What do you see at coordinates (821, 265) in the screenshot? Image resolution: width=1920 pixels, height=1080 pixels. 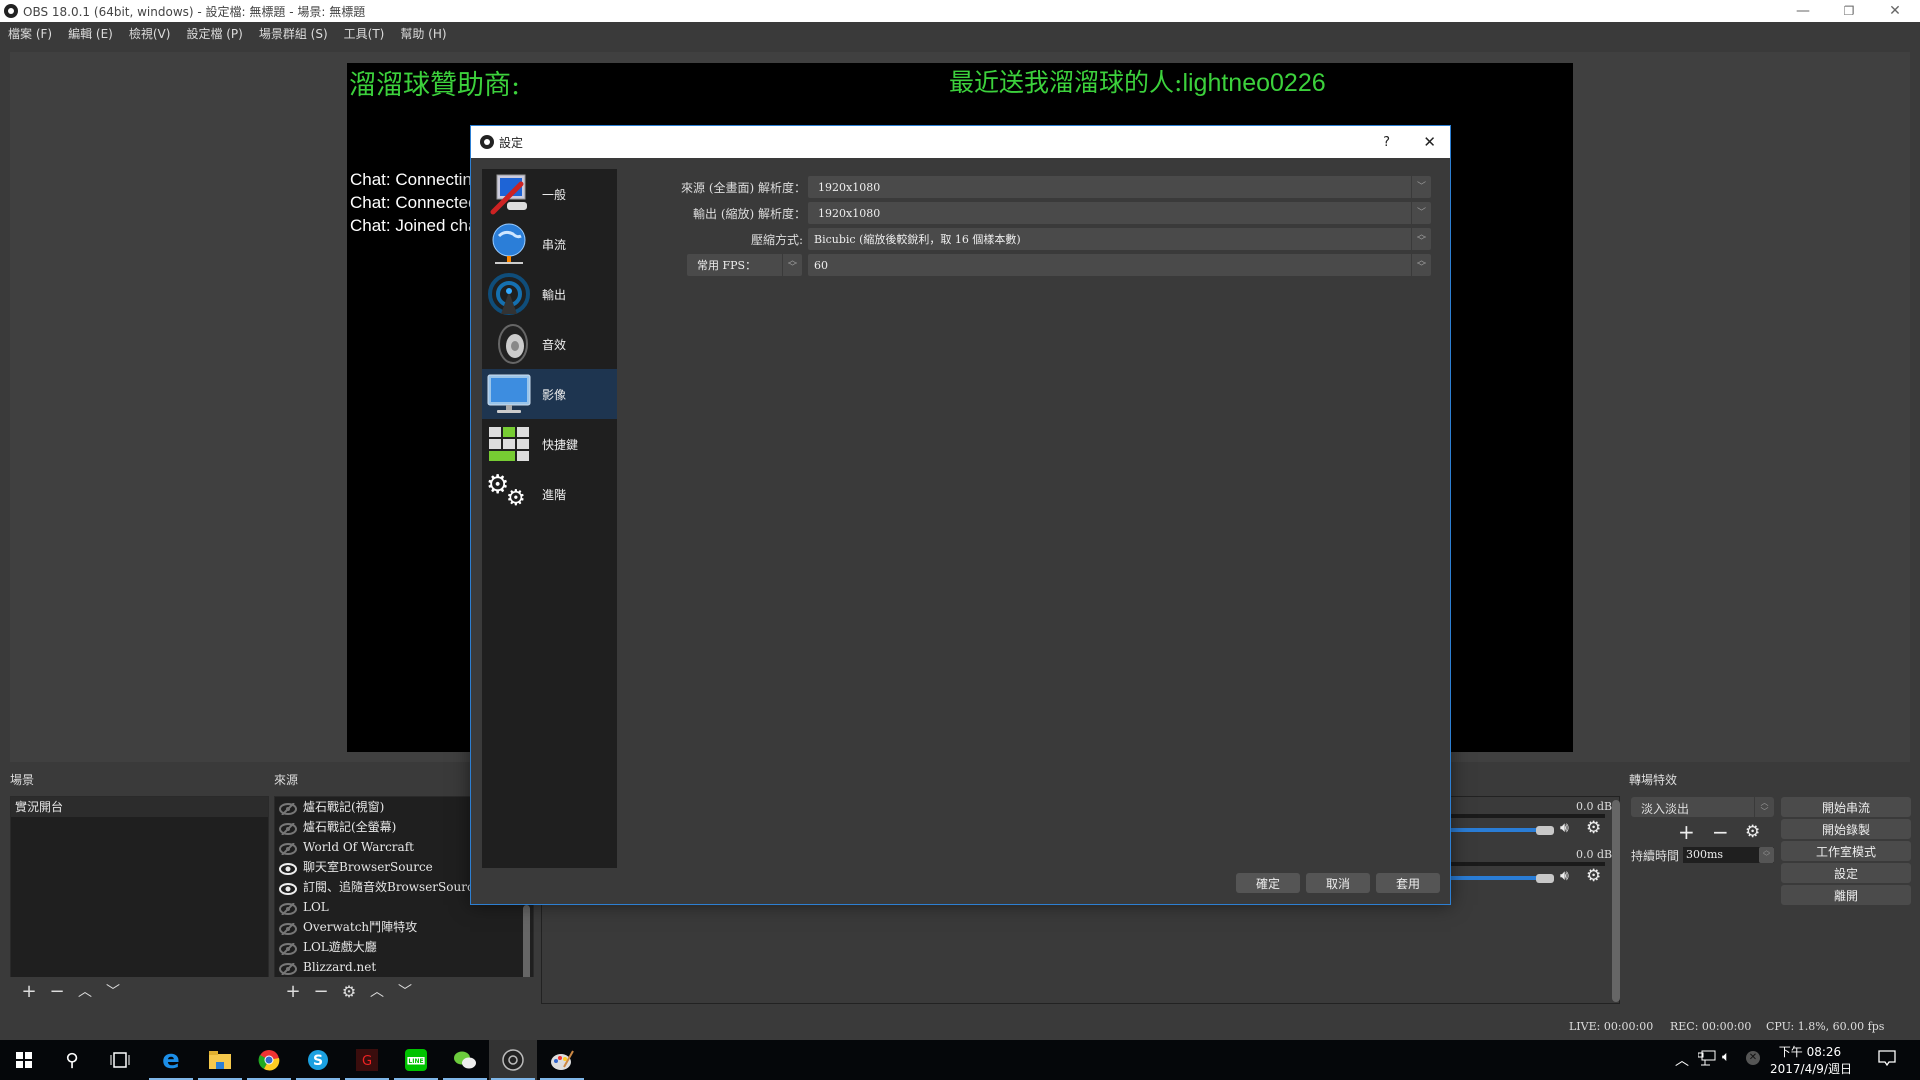 I see `fps-value: 60` at bounding box center [821, 265].